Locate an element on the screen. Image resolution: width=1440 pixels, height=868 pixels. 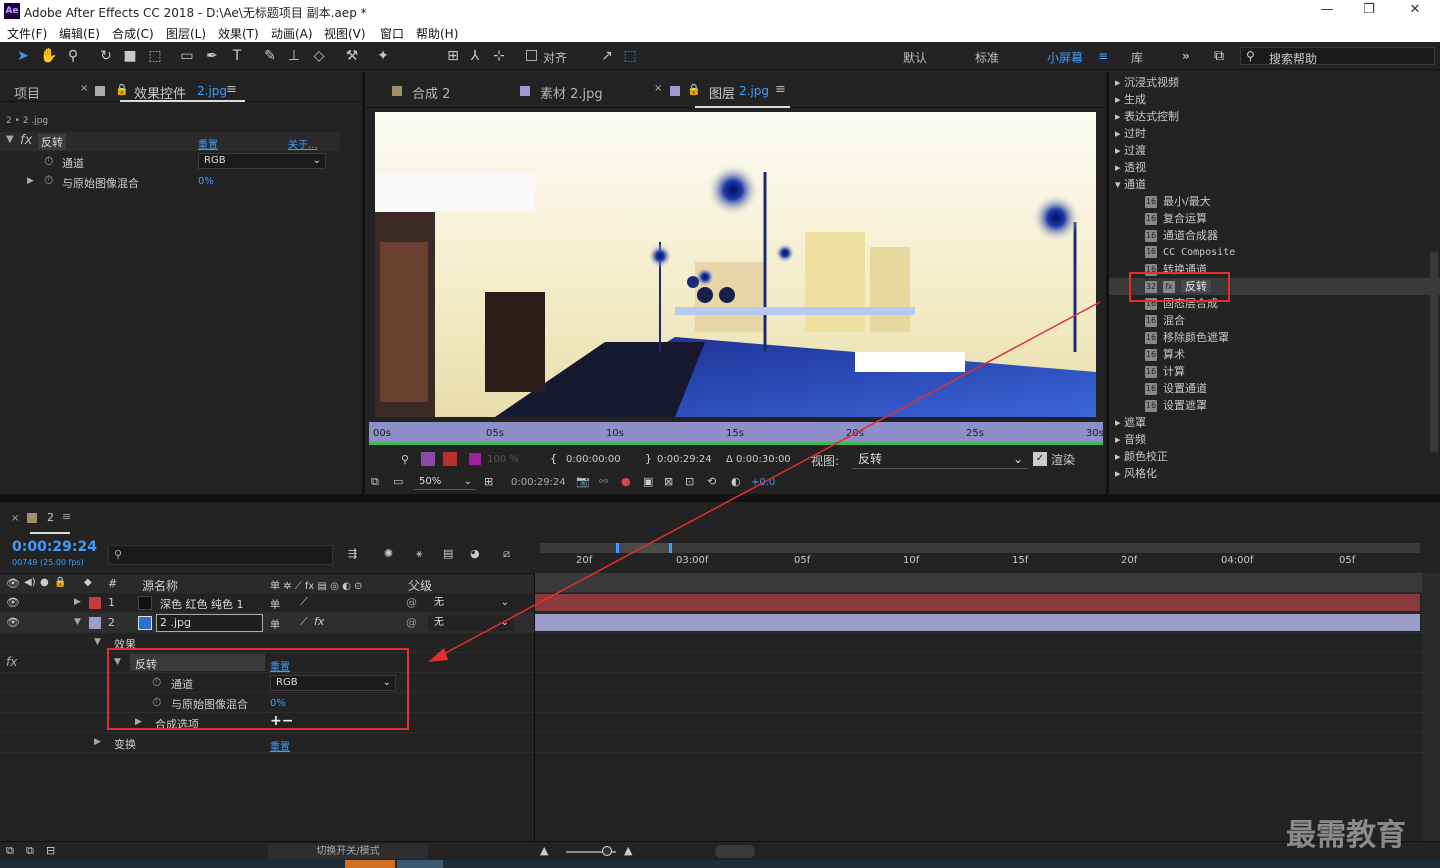
world-axis-icon: ⅄ is located at coordinates (475, 56).